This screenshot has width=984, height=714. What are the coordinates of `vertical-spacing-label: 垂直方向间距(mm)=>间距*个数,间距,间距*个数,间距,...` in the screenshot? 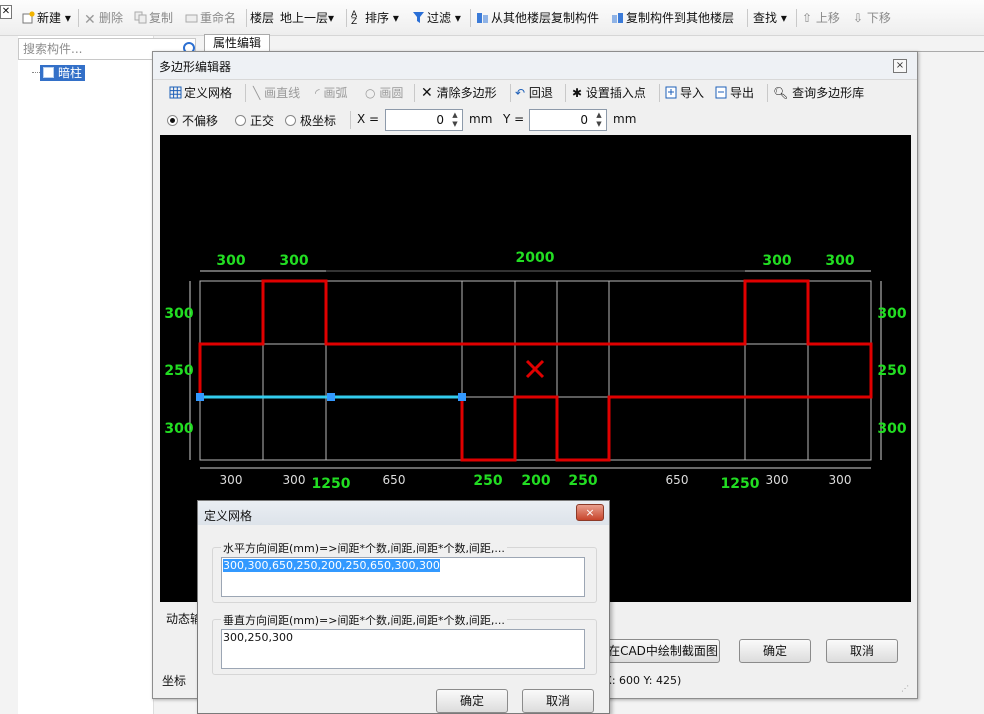 It's located at (364, 620).